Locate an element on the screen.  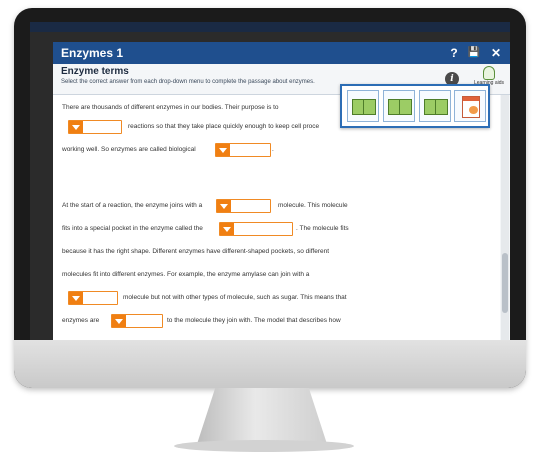
monitor-chin is located at coordinates (270, 364).